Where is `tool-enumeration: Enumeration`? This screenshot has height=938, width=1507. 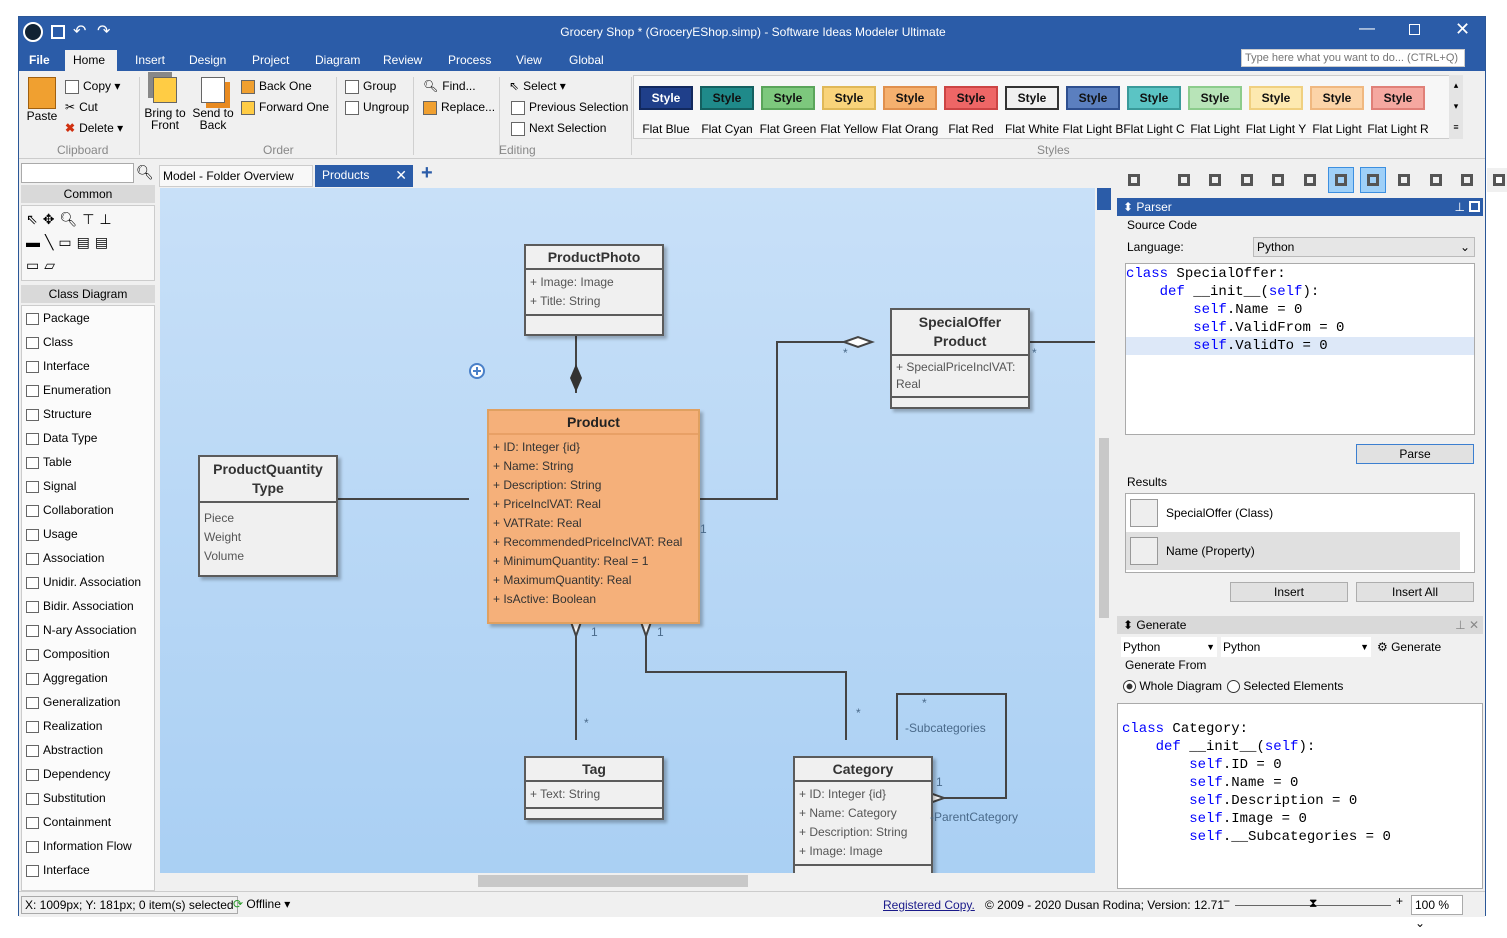
tool-enumeration: Enumeration is located at coordinates (68, 390).